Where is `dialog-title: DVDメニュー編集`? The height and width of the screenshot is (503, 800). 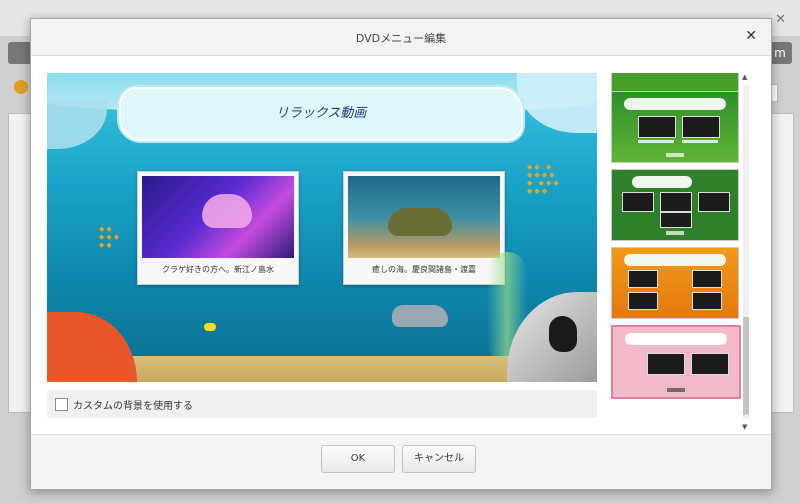 dialog-title: DVDメニュー編集 is located at coordinates (401, 38).